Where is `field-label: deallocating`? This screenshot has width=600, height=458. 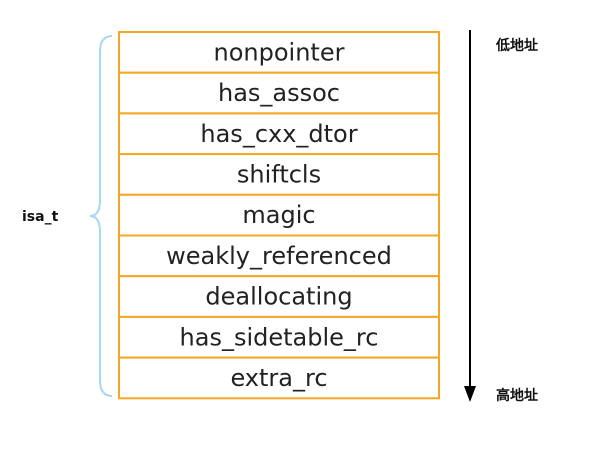
field-label: deallocating is located at coordinates (278, 297).